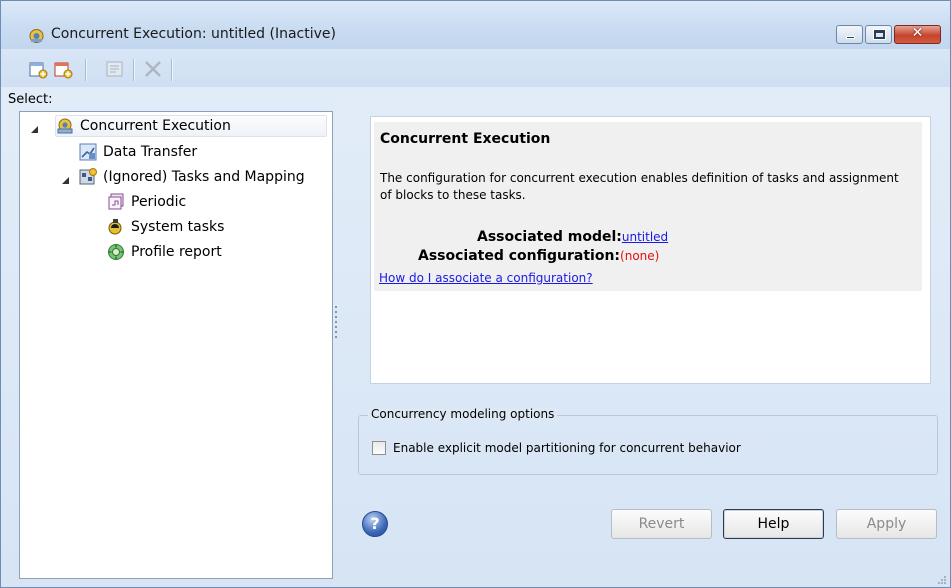  I want to click on tree-item-label: Concurrent Execution, so click(155, 126).